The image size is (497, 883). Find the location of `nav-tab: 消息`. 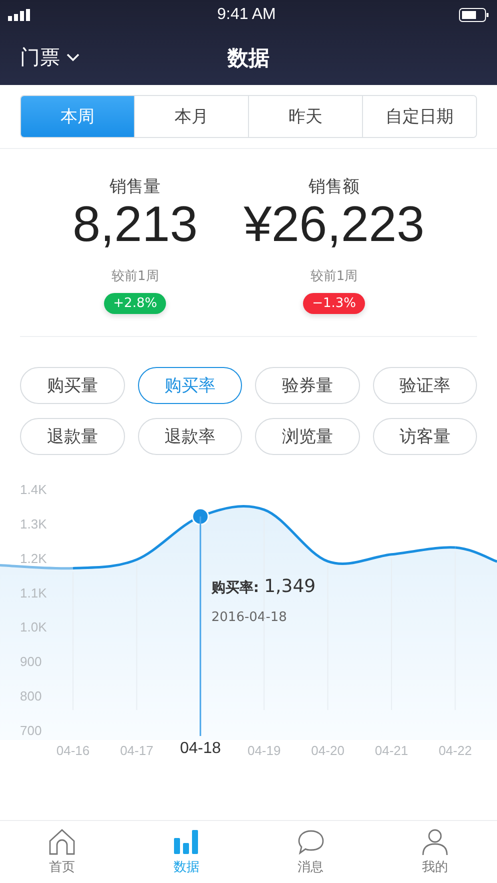

nav-tab: 消息 is located at coordinates (310, 852).